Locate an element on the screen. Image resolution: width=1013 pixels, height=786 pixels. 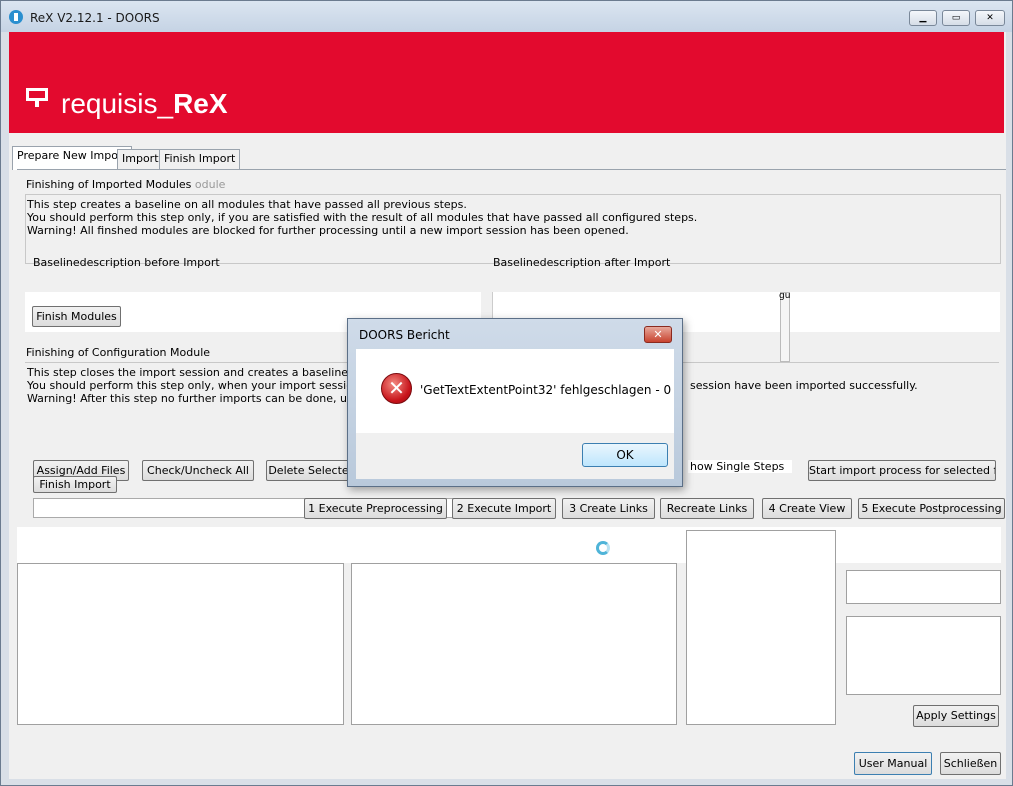
start-import-selected-button: Start import process for selected files is located at coordinates (902, 470).